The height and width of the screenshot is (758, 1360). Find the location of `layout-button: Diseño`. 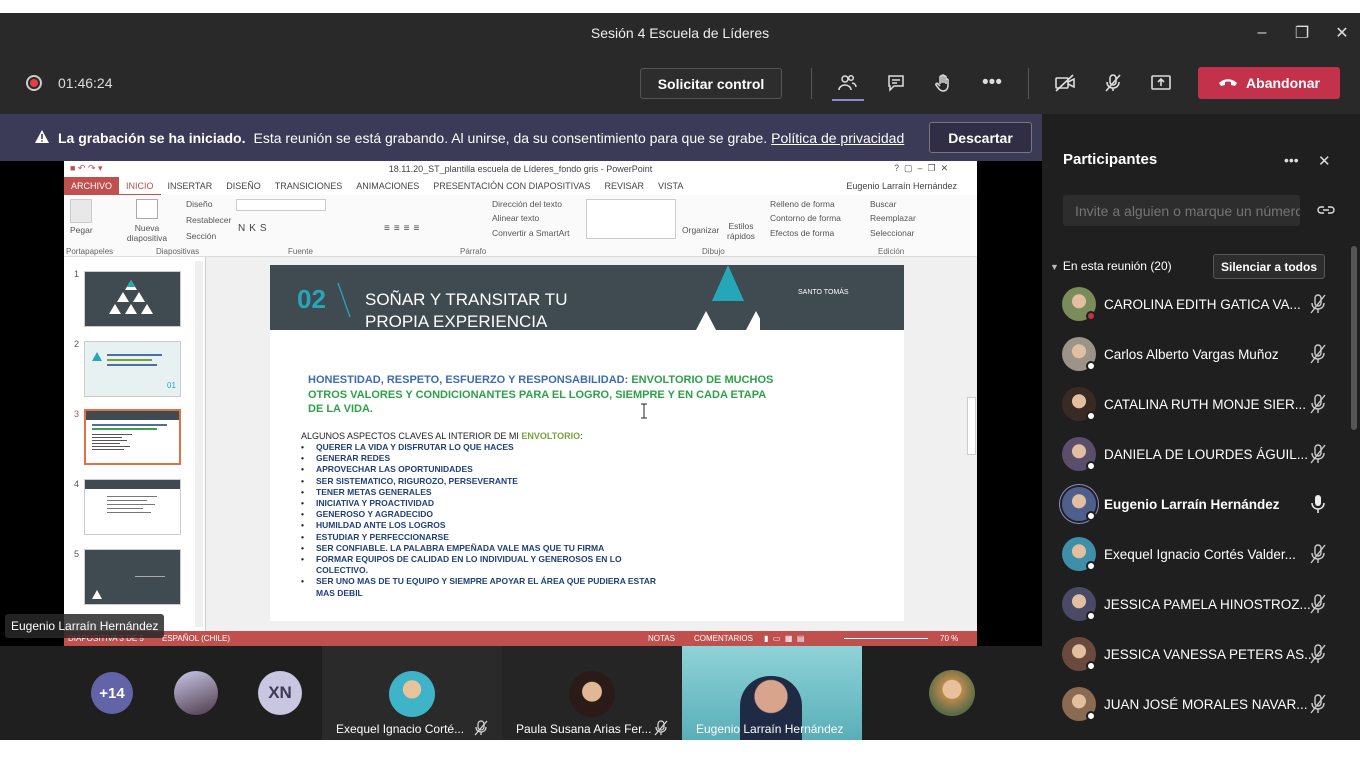

layout-button: Diseño is located at coordinates (199, 204).